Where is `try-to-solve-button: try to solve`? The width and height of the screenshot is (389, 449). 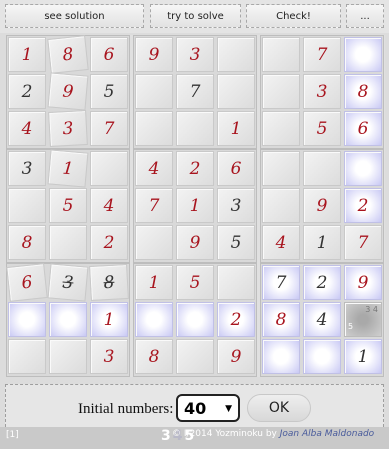
try-to-solve-button: try to solve is located at coordinates (195, 16).